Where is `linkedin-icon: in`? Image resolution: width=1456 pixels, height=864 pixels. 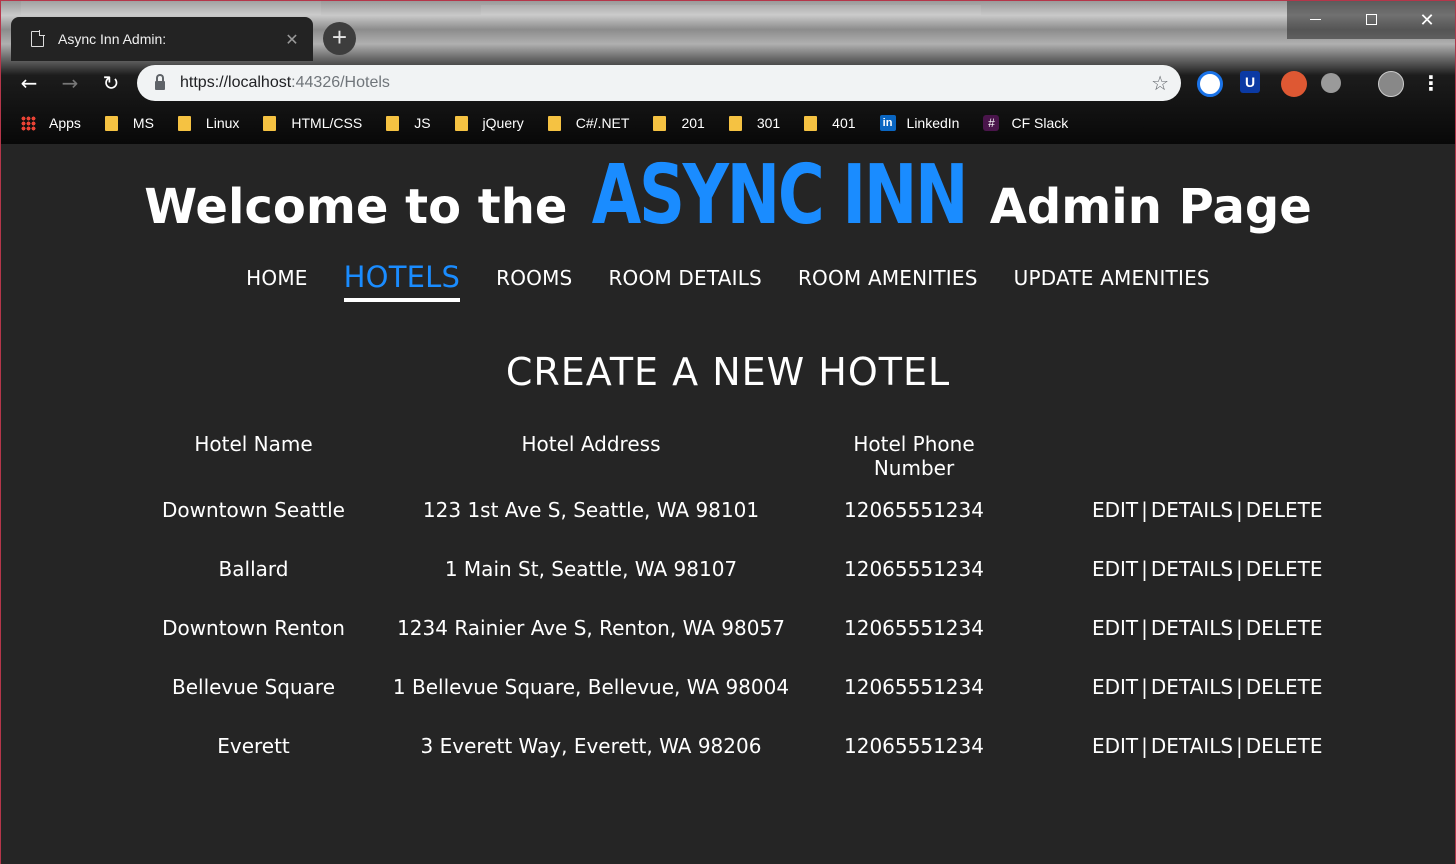 linkedin-icon: in is located at coordinates (887, 123).